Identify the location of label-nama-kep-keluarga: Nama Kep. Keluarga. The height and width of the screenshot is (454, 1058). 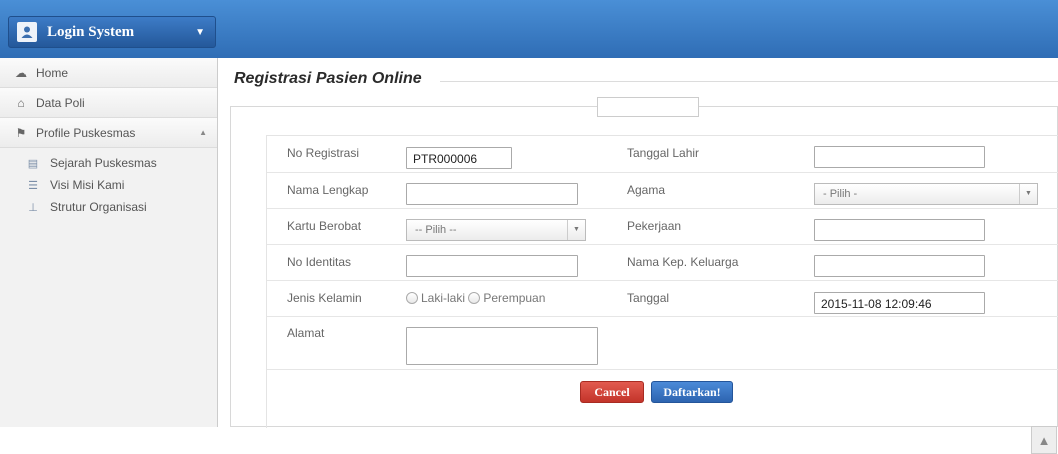
(683, 262).